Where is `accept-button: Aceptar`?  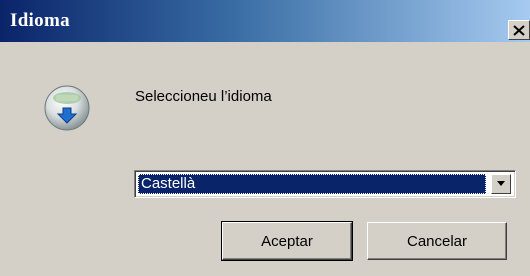
accept-button: Aceptar is located at coordinates (287, 241).